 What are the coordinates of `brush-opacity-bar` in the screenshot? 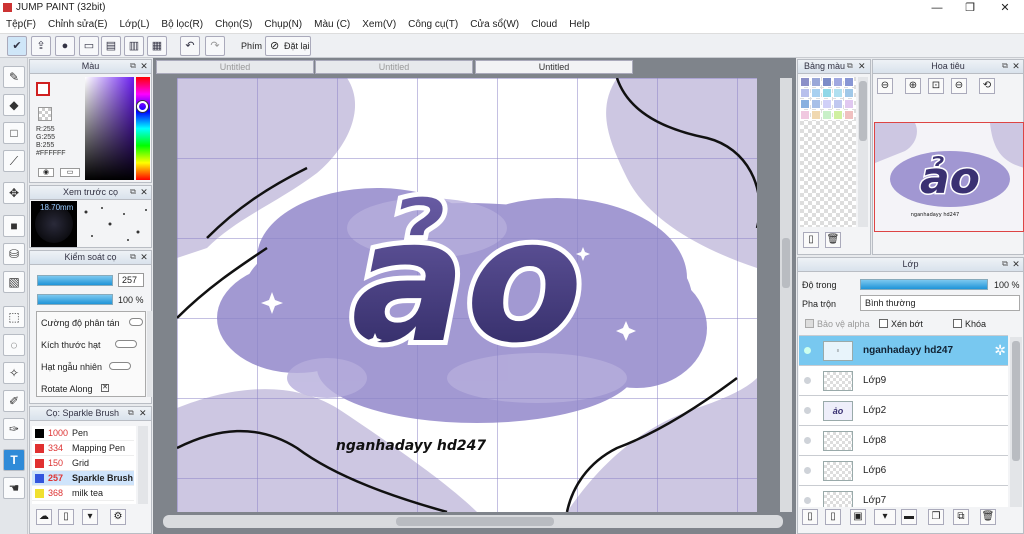 It's located at (75, 299).